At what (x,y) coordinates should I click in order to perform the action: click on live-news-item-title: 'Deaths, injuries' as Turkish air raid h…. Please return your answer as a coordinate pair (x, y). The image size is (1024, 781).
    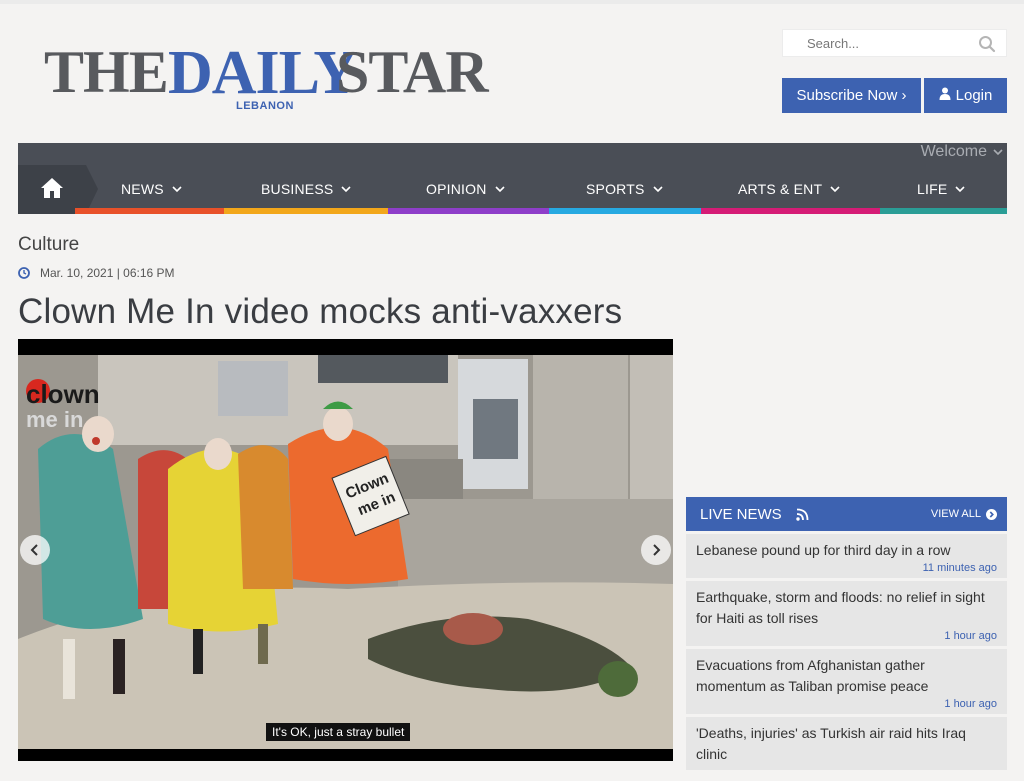
    Looking at the image, I should click on (831, 743).